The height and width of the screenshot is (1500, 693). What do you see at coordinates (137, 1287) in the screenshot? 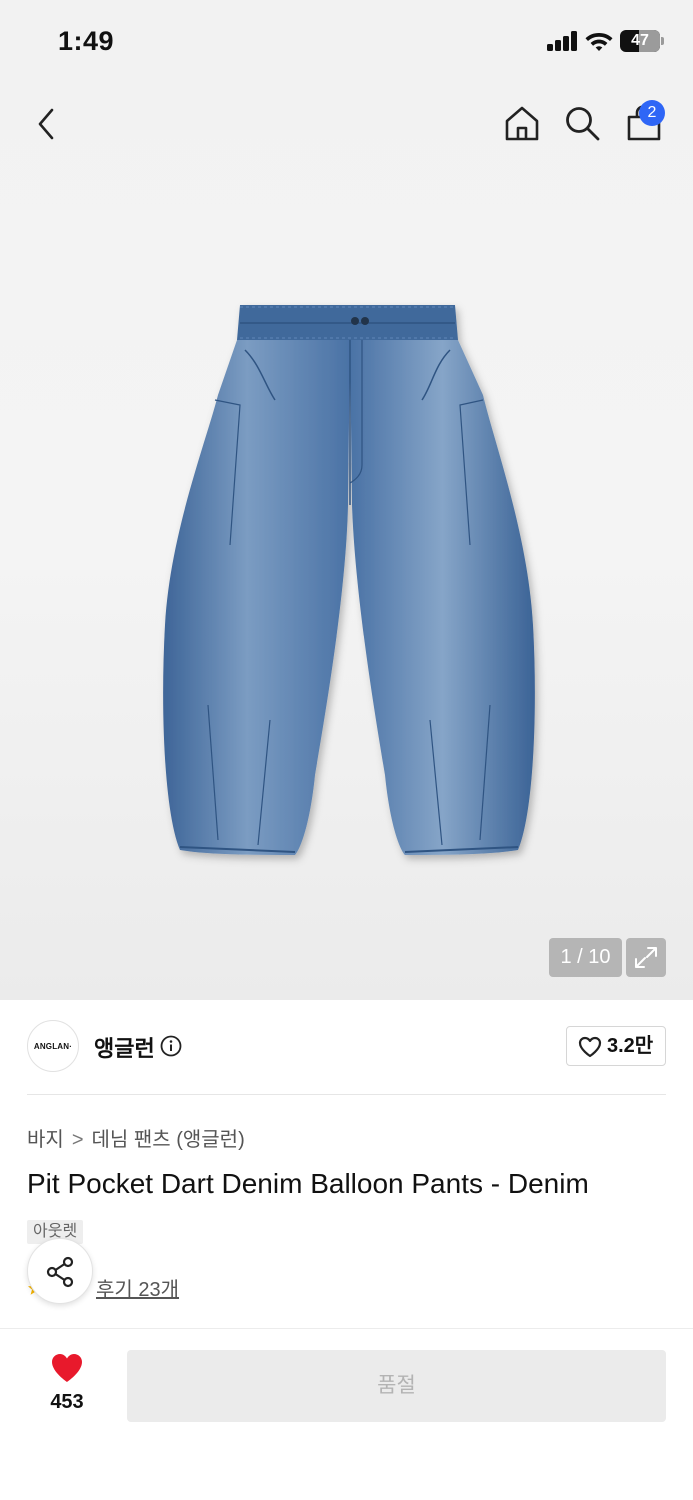
I see `reviews-link: 후기 23개` at bounding box center [137, 1287].